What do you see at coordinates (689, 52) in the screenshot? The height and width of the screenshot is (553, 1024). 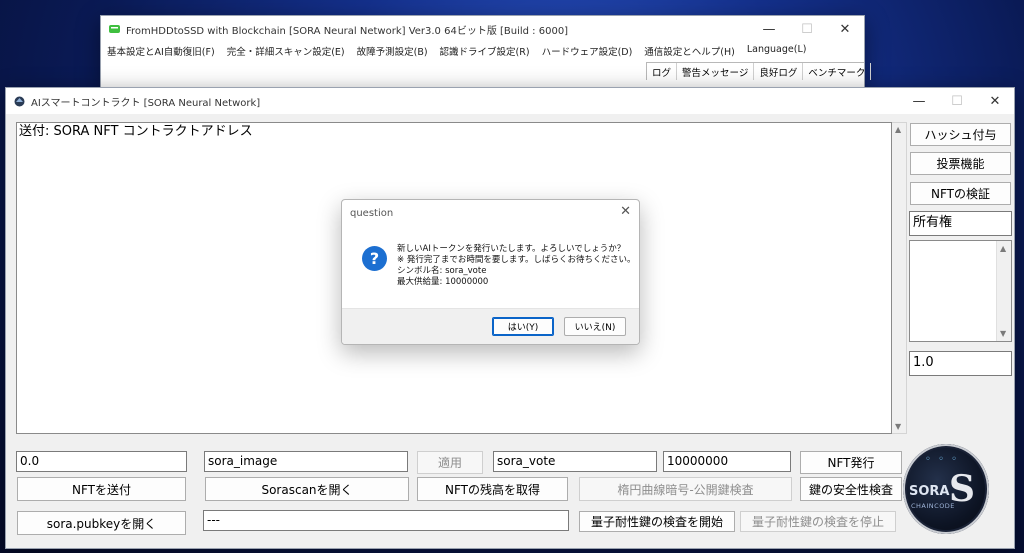 I see `menu-network-help: 通信設定とヘルプ(H)` at bounding box center [689, 52].